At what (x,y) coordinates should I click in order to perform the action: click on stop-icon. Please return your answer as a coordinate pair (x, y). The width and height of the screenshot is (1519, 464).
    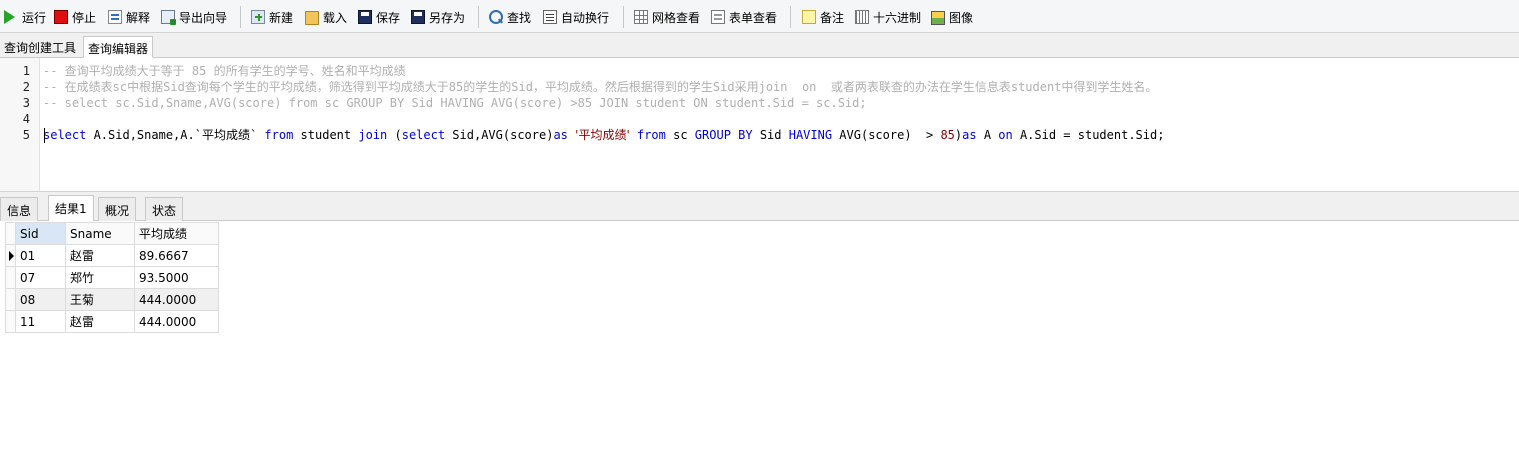
    Looking at the image, I should click on (61, 17).